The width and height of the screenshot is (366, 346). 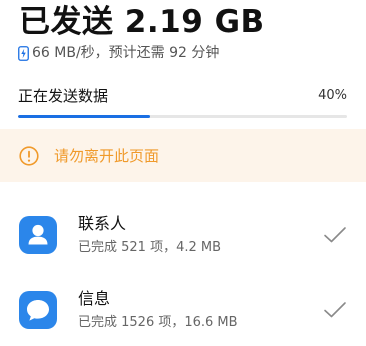 What do you see at coordinates (150, 247) in the screenshot?
I see `list-item-subtitle: 已完成 521 项，4.2 MB` at bounding box center [150, 247].